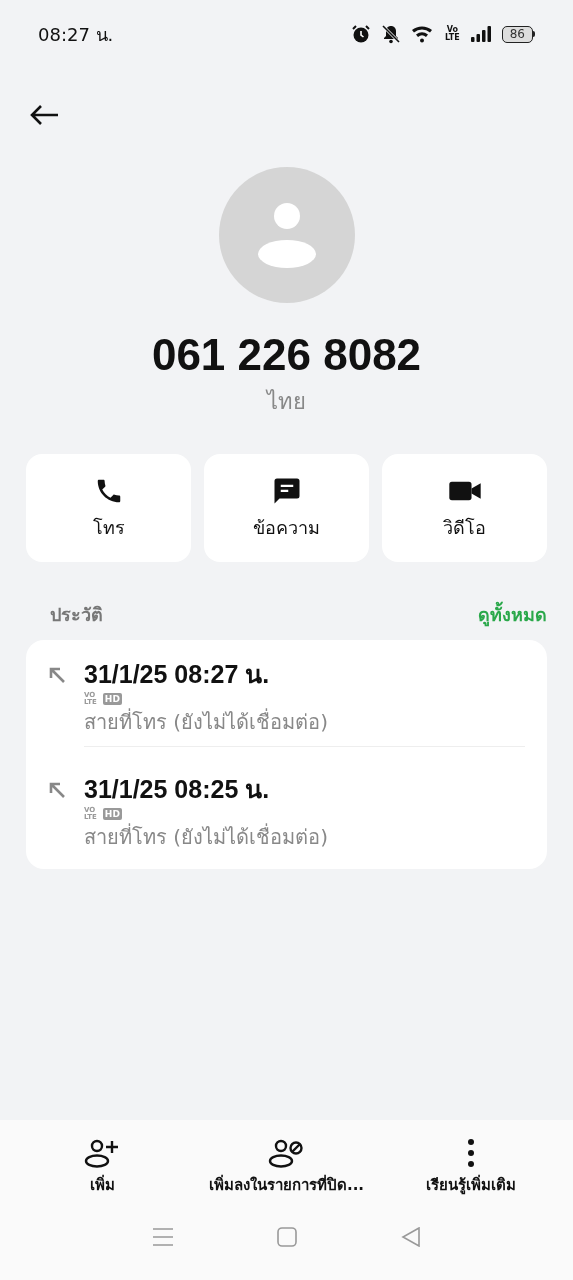 The image size is (573, 1280). What do you see at coordinates (286, 355) in the screenshot?
I see `phone-number: 061 226 8082` at bounding box center [286, 355].